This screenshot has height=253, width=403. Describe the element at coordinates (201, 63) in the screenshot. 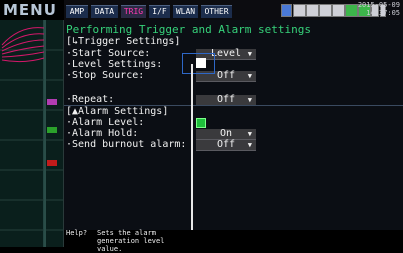

I see `level-settings-button` at that location.